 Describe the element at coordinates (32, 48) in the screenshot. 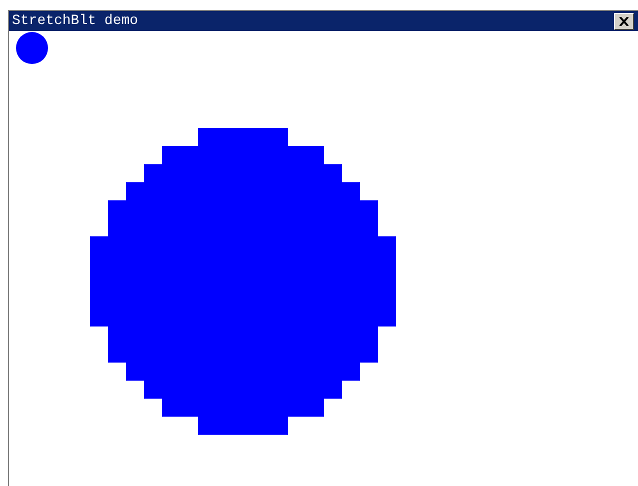

I see `small-circle-drawing` at that location.